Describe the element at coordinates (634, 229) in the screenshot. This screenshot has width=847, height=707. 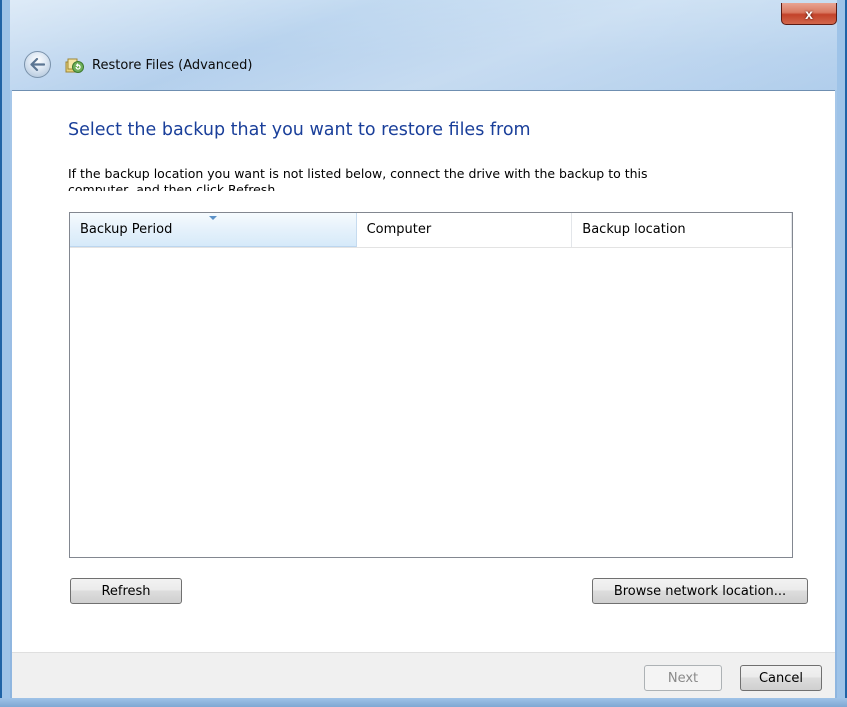
I see `column-label-backup-location: Backup location` at that location.